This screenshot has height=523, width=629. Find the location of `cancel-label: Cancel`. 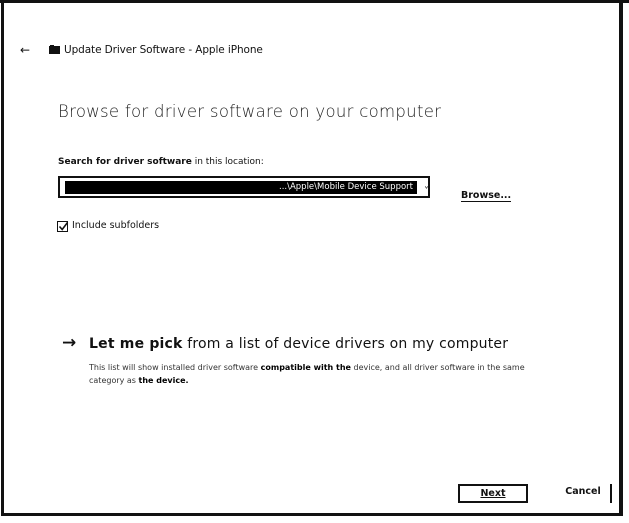

cancel-label: Cancel is located at coordinates (583, 491).